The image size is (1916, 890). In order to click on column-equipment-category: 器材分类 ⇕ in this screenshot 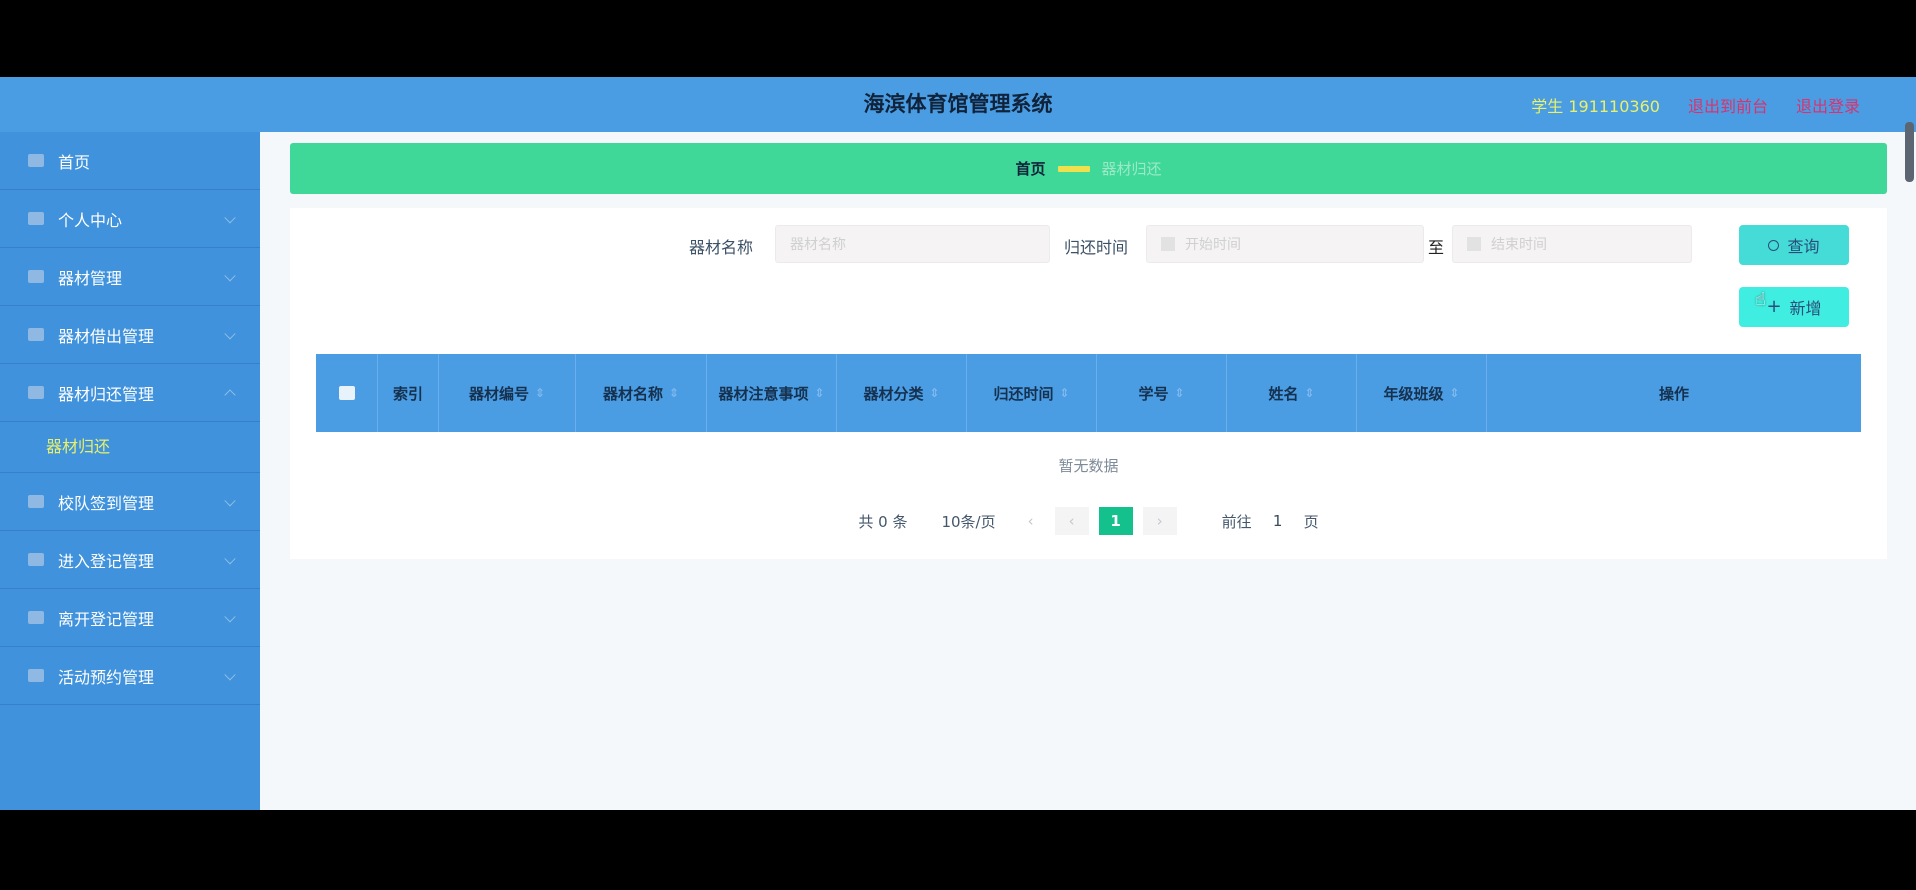, I will do `click(902, 393)`.